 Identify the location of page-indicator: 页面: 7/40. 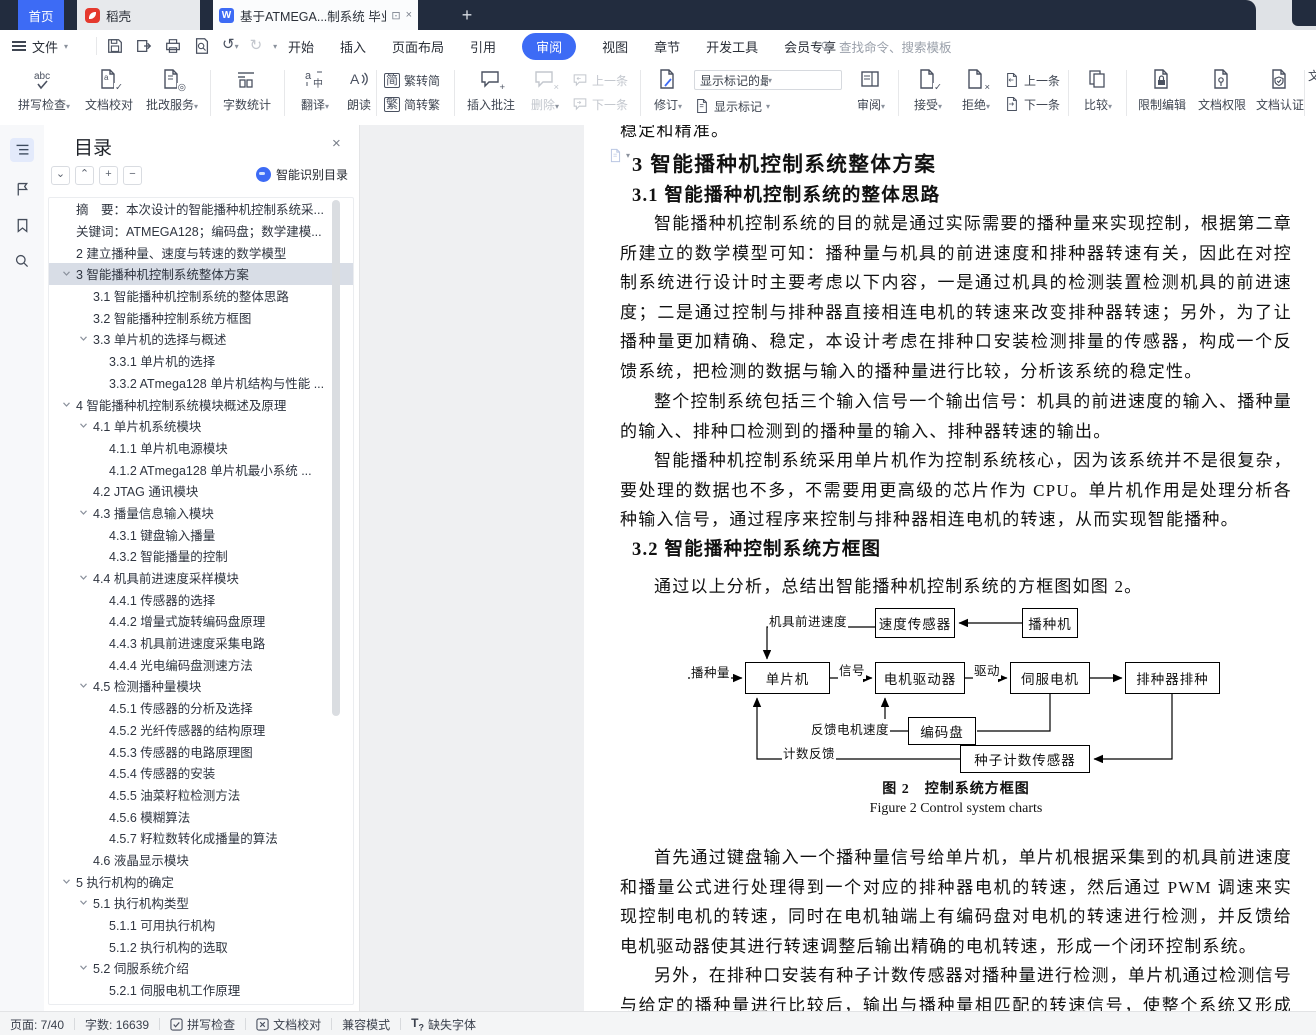
(37, 1024).